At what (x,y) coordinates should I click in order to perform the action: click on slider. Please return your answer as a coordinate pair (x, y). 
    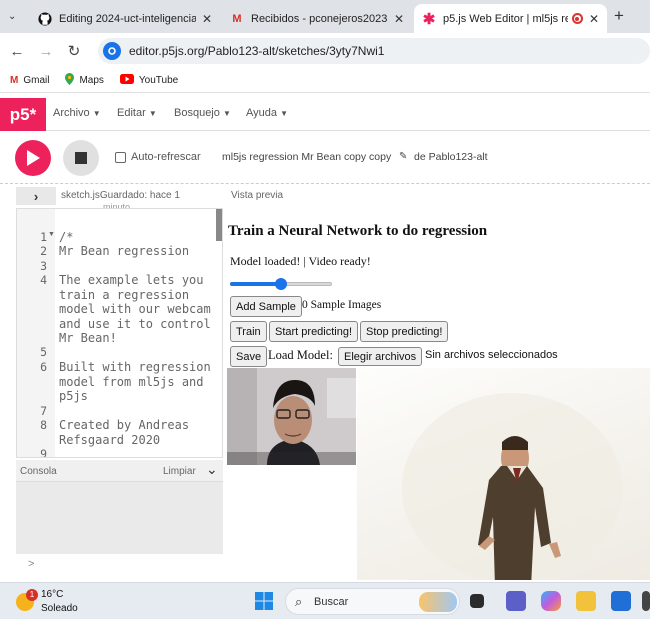
    Looking at the image, I should click on (281, 284).